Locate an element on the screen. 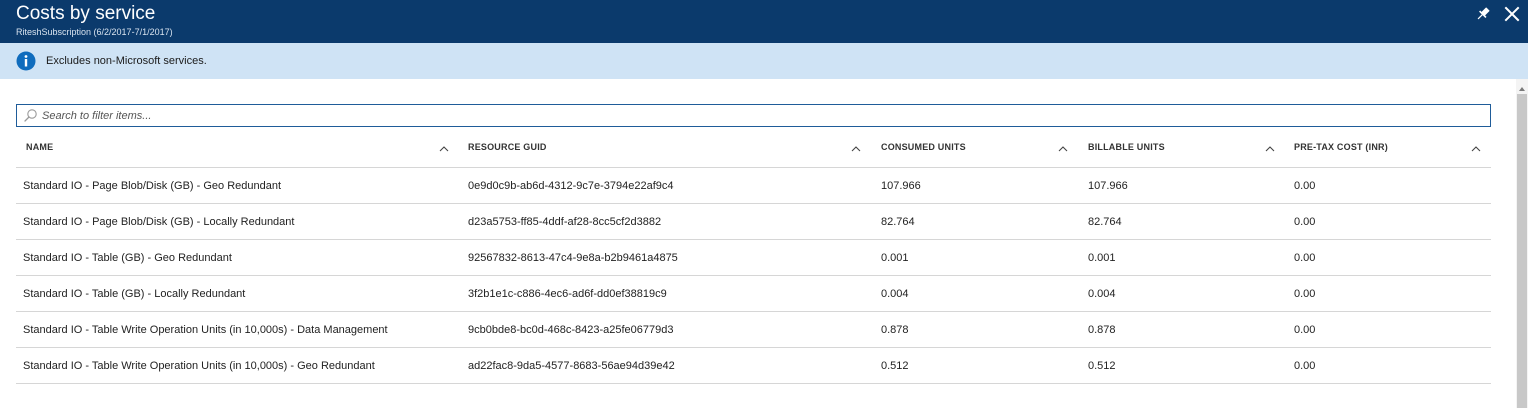 This screenshot has width=1528, height=408. column-header-consumed-units: CONSUMED UNITS is located at coordinates (974, 149).